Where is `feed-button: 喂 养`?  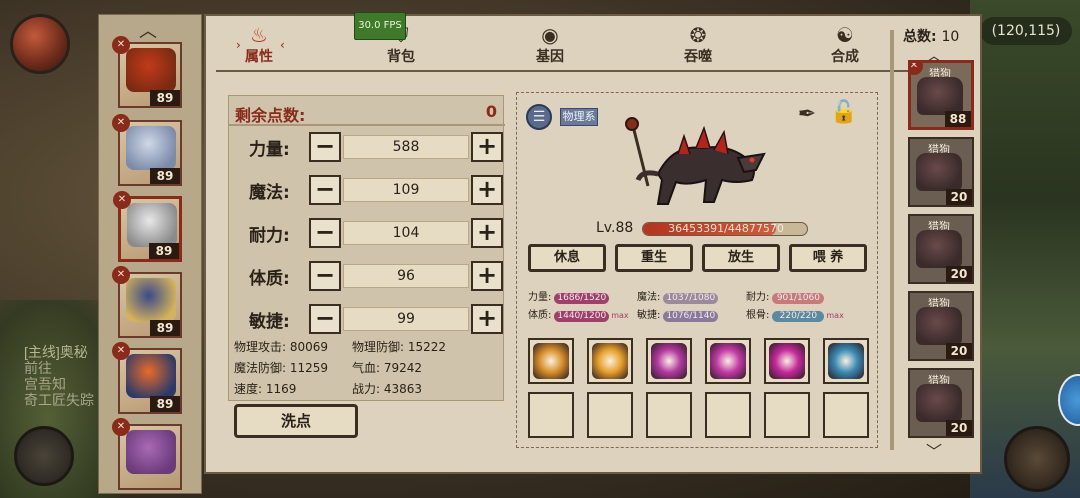
feed-button: 喂 养 is located at coordinates (828, 258).